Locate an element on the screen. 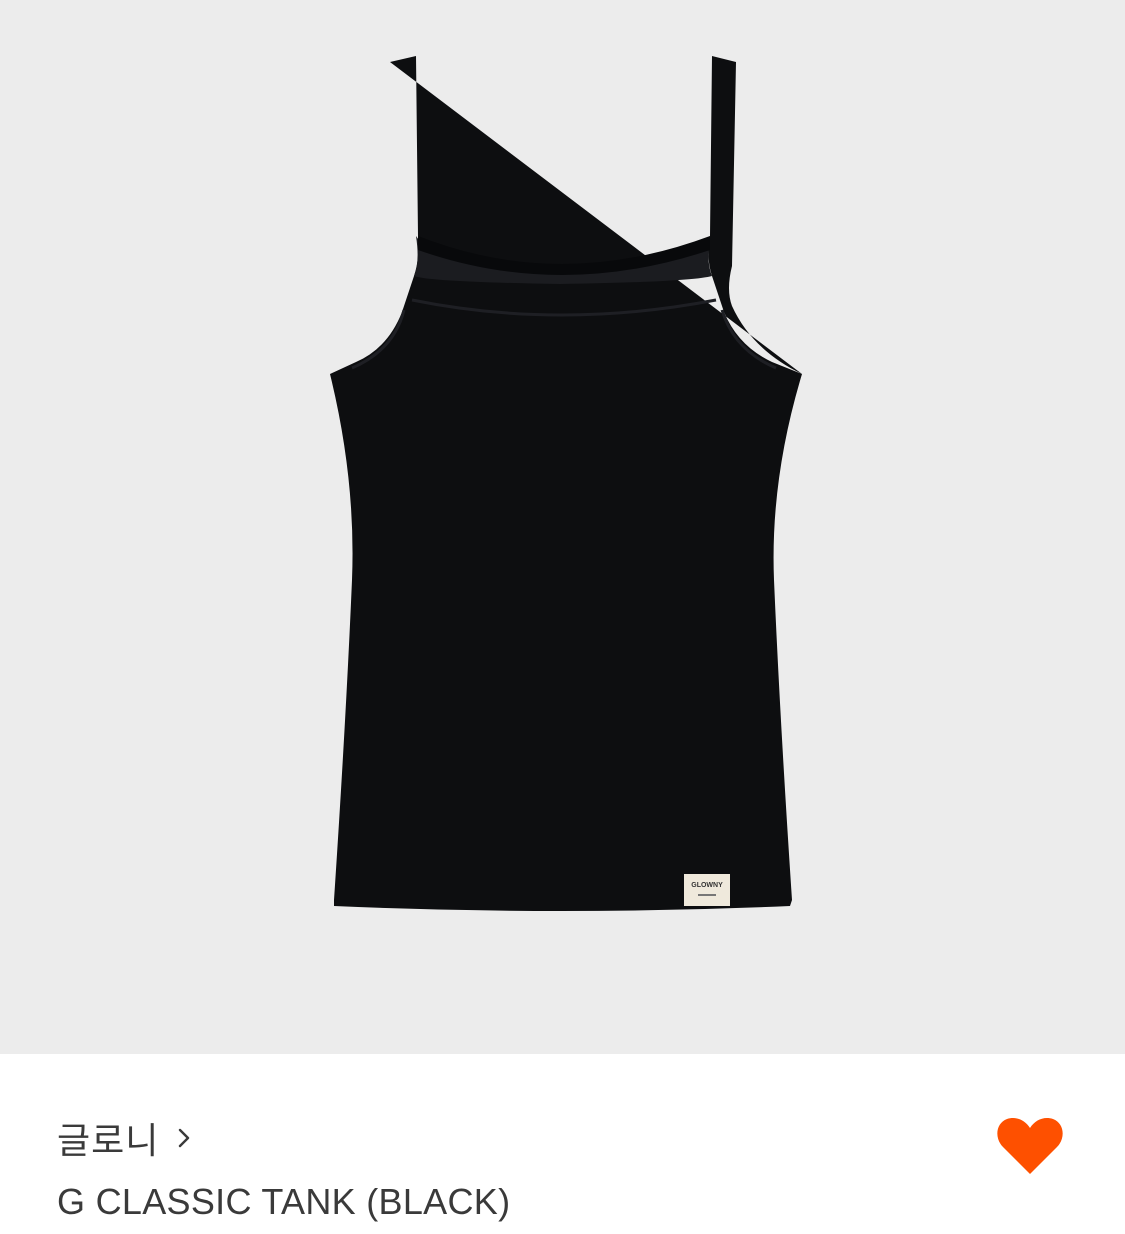 The height and width of the screenshot is (1234, 1125). chevron-right-icon is located at coordinates (184, 1138).